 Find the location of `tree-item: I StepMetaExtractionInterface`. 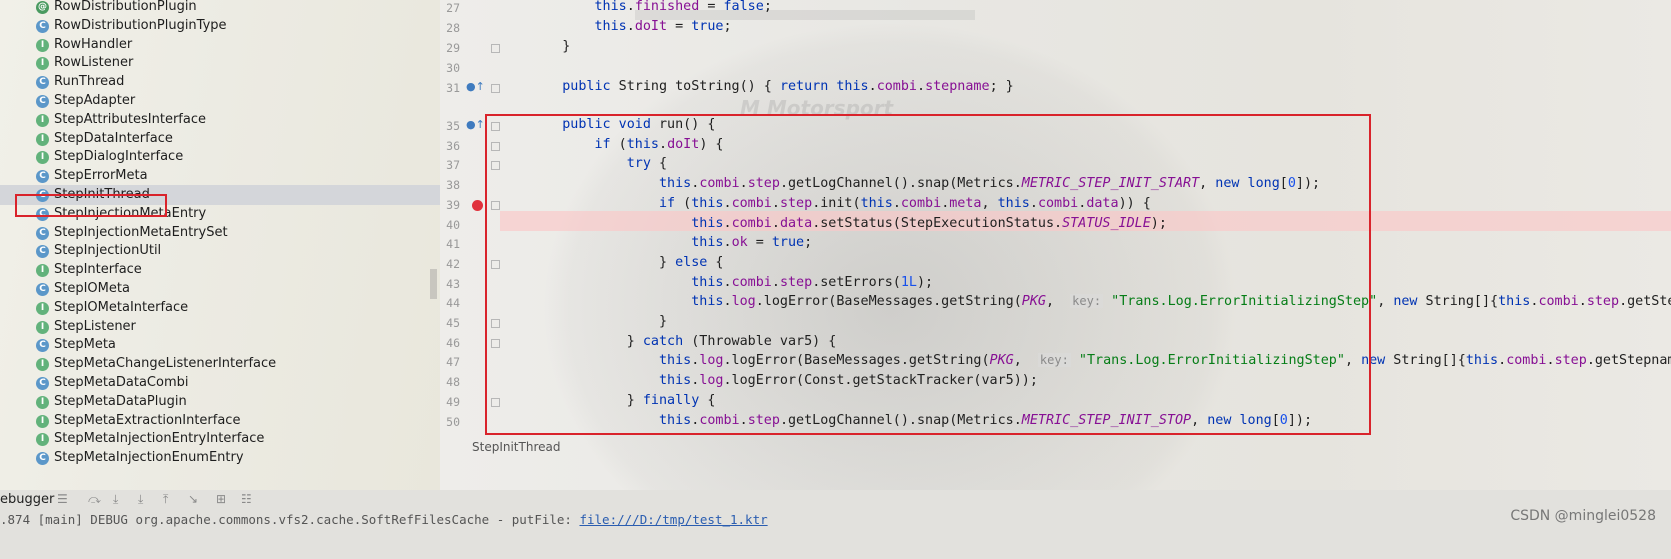

tree-item: I StepMetaExtractionInterface is located at coordinates (220, 421).